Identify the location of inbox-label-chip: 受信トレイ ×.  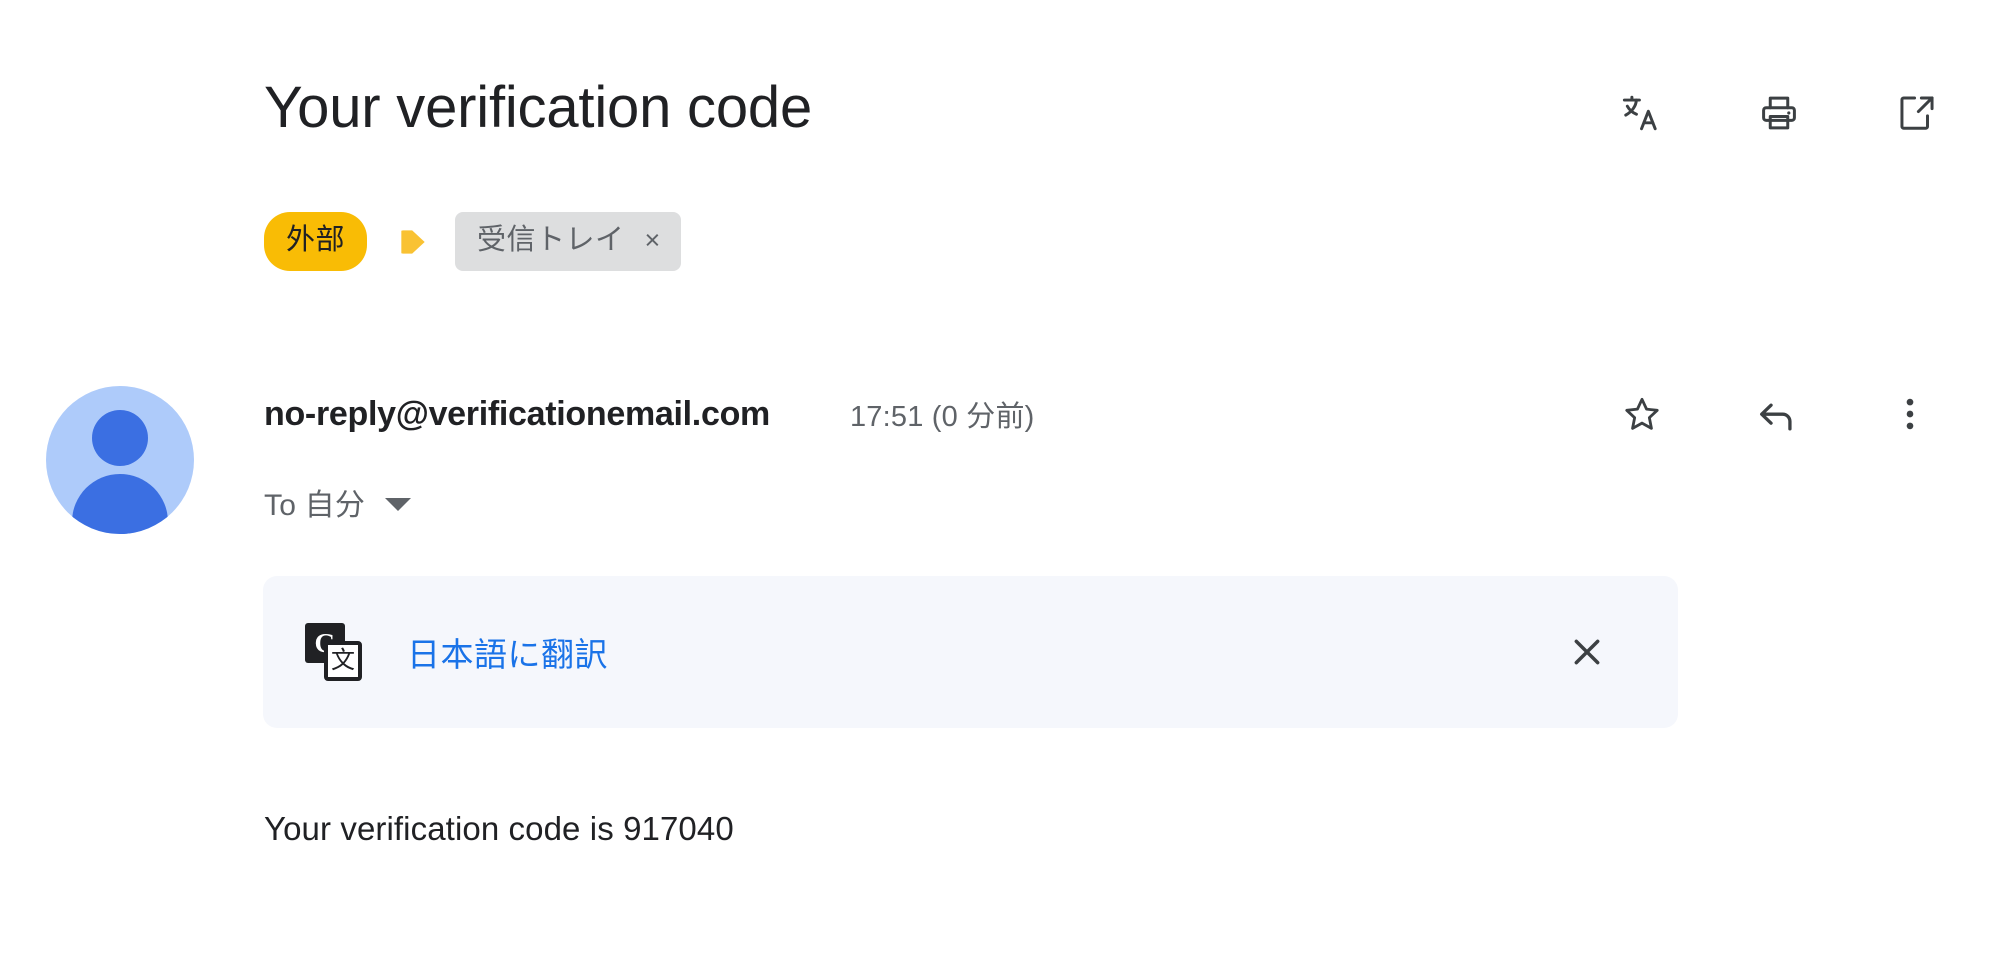
(568, 241).